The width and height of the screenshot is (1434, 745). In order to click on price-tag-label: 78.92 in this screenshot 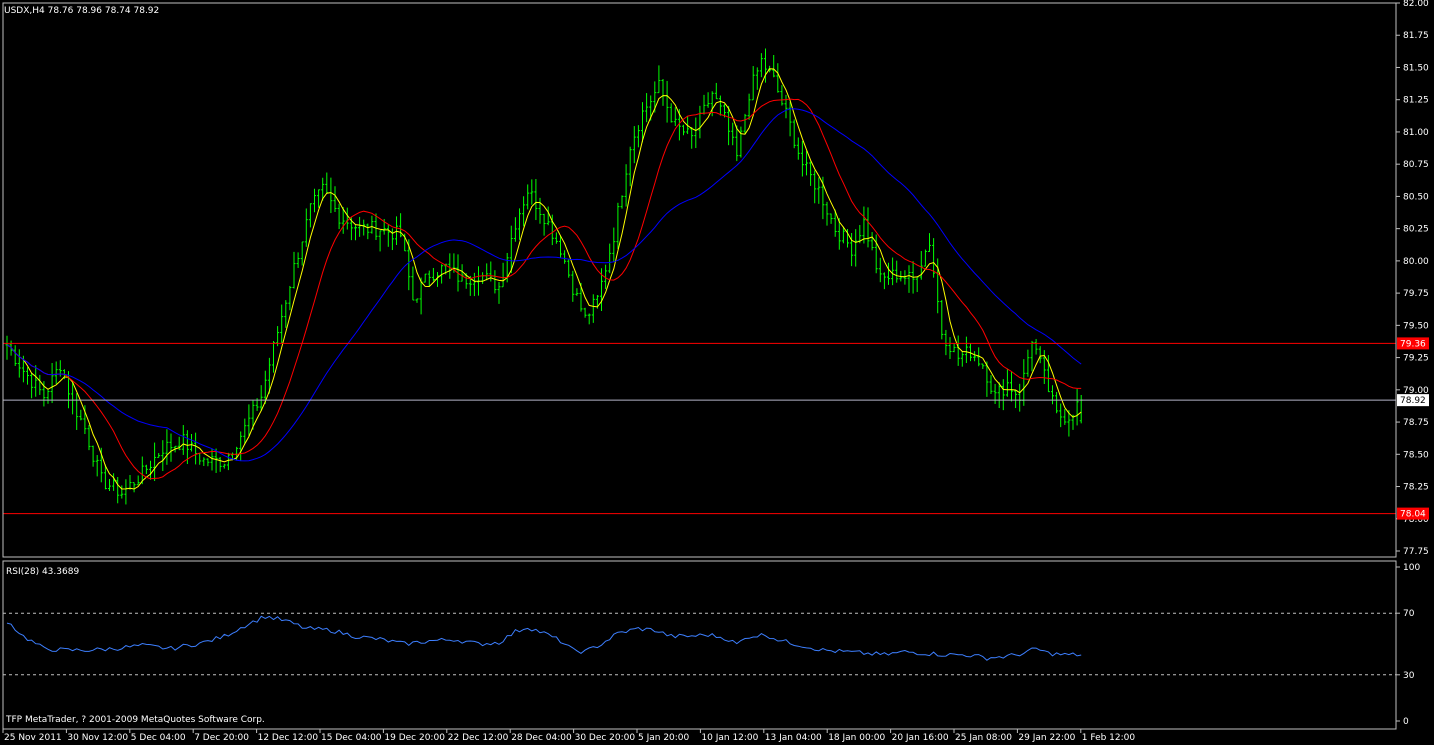, I will do `click(1413, 401)`.